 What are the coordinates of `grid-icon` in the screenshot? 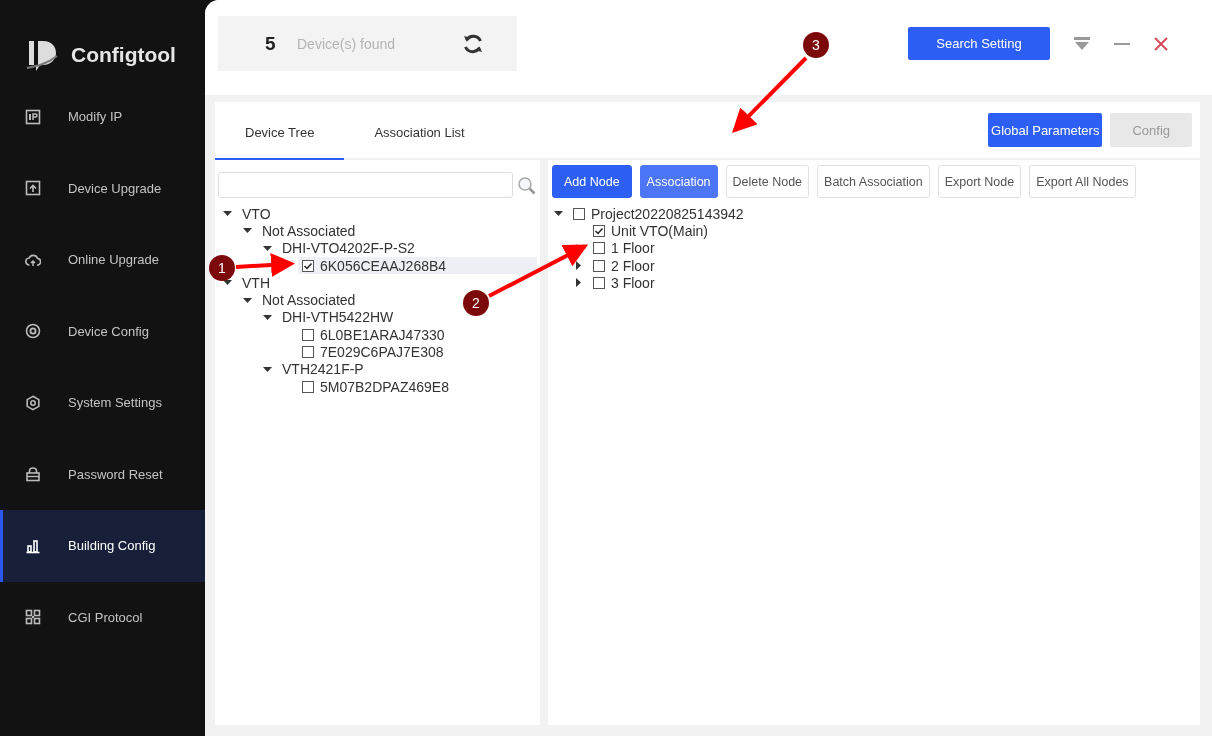 It's located at (33, 617).